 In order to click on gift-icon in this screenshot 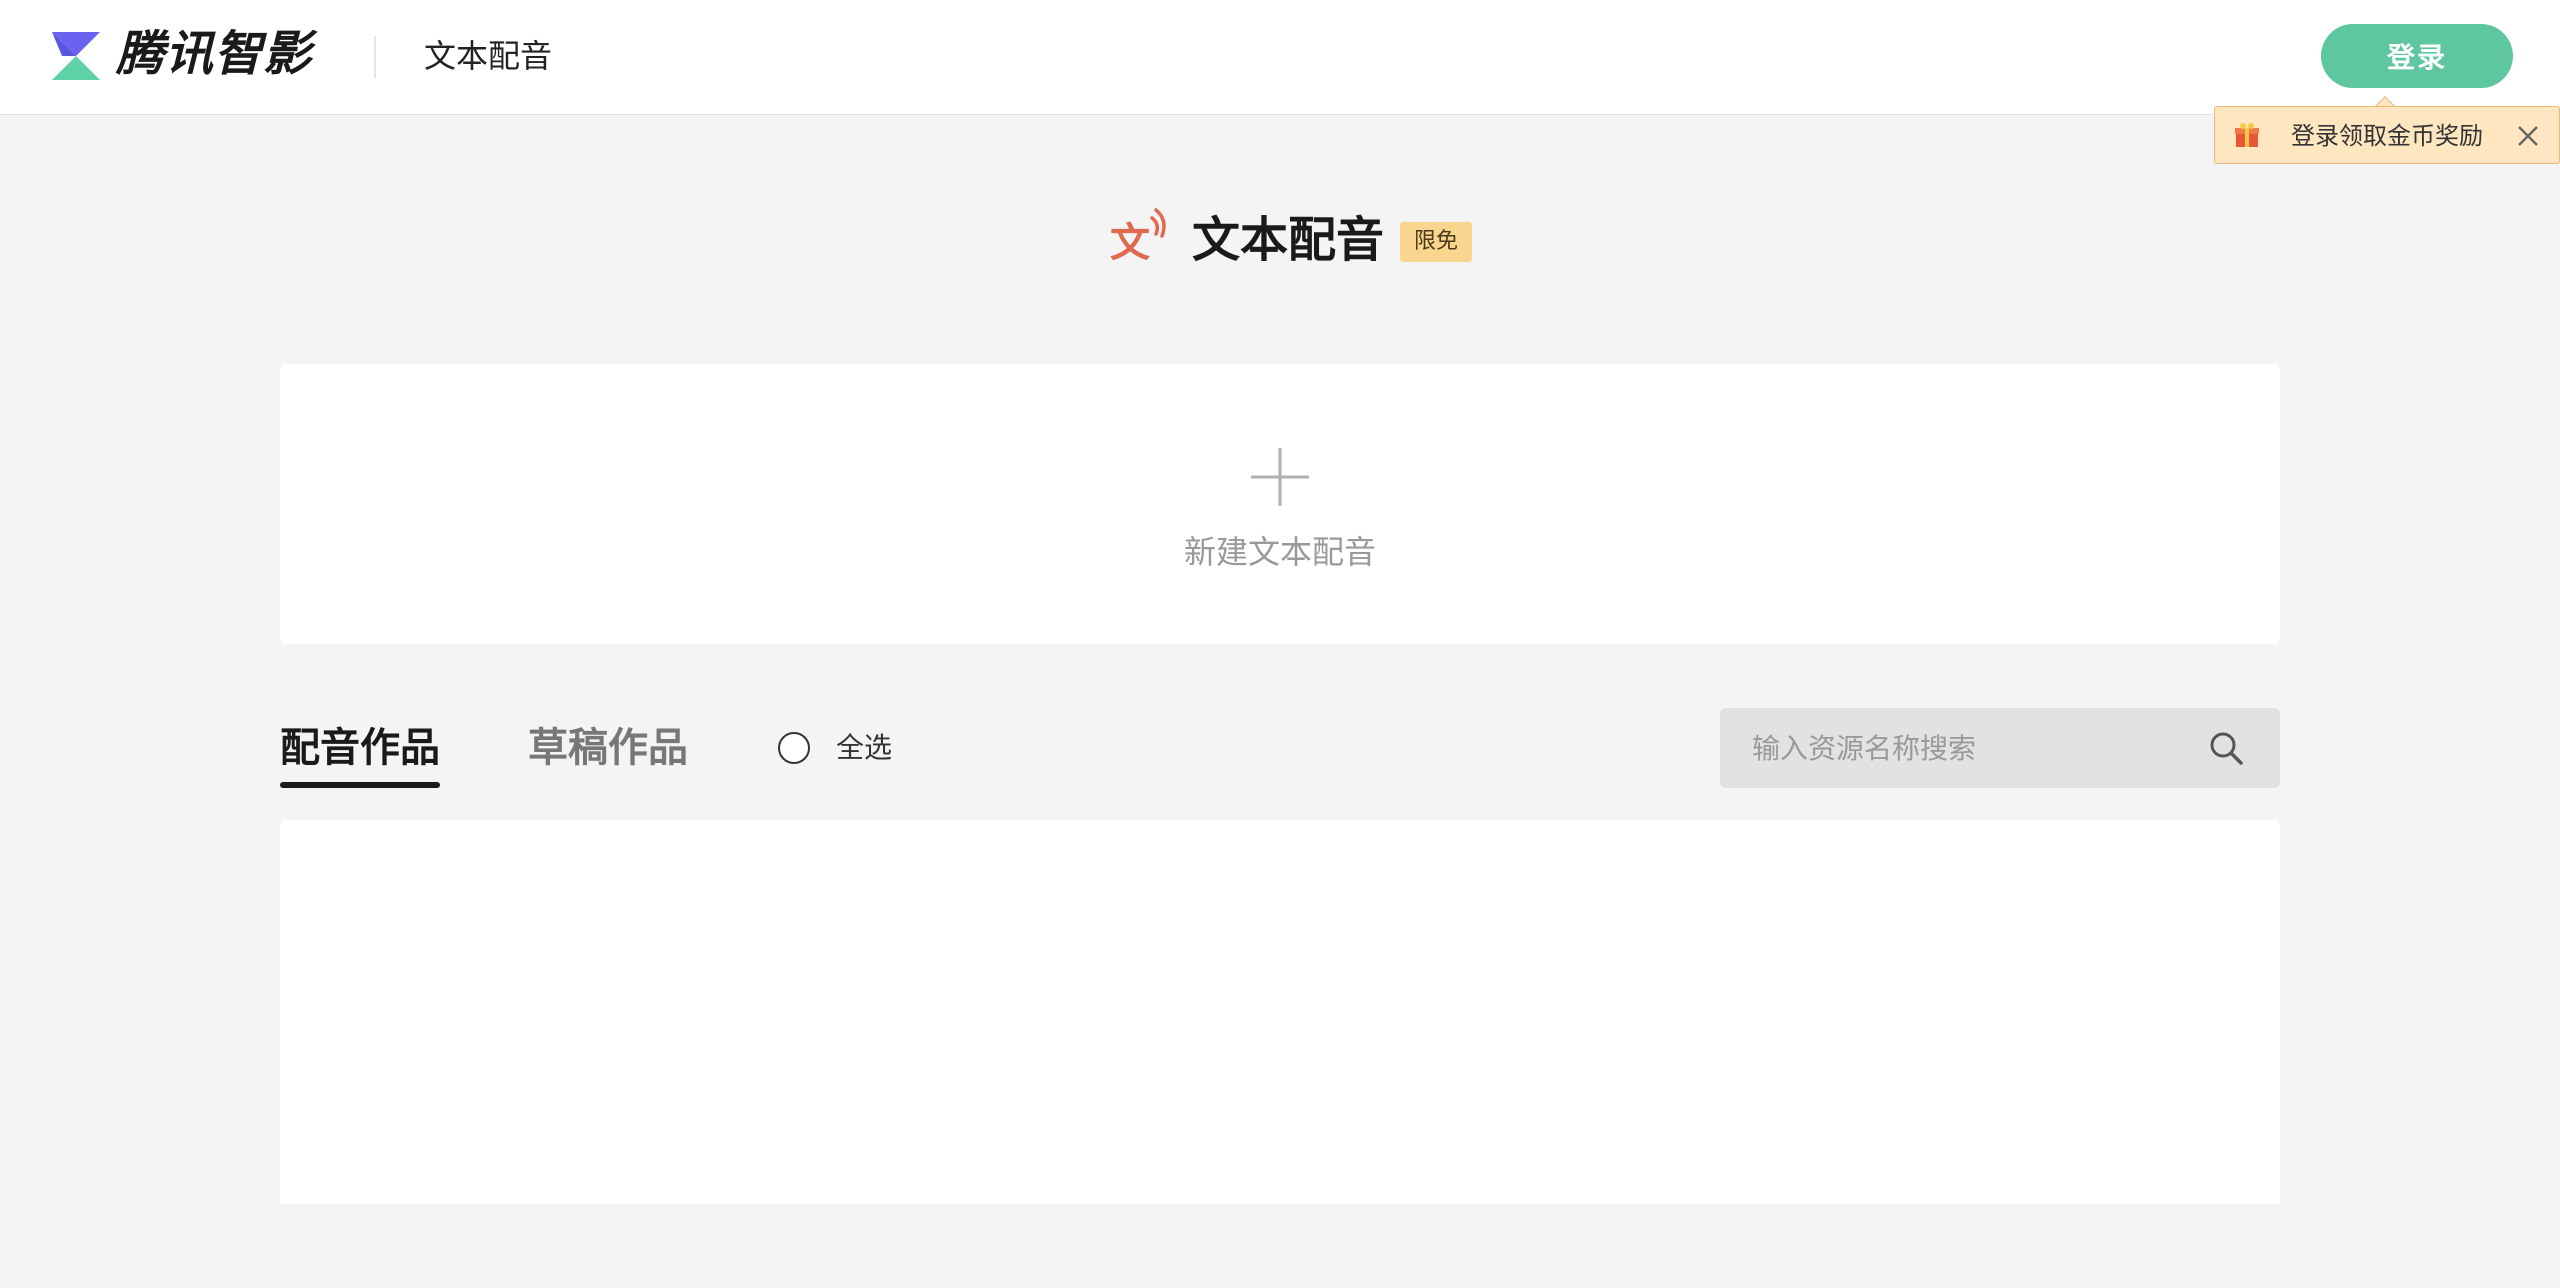, I will do `click(2247, 135)`.